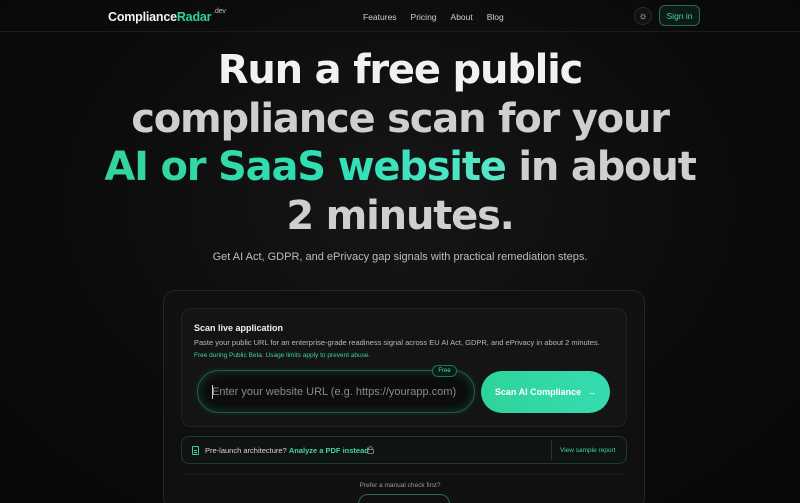 The height and width of the screenshot is (503, 800). What do you see at coordinates (404, 498) in the screenshot?
I see `manual-check-button` at bounding box center [404, 498].